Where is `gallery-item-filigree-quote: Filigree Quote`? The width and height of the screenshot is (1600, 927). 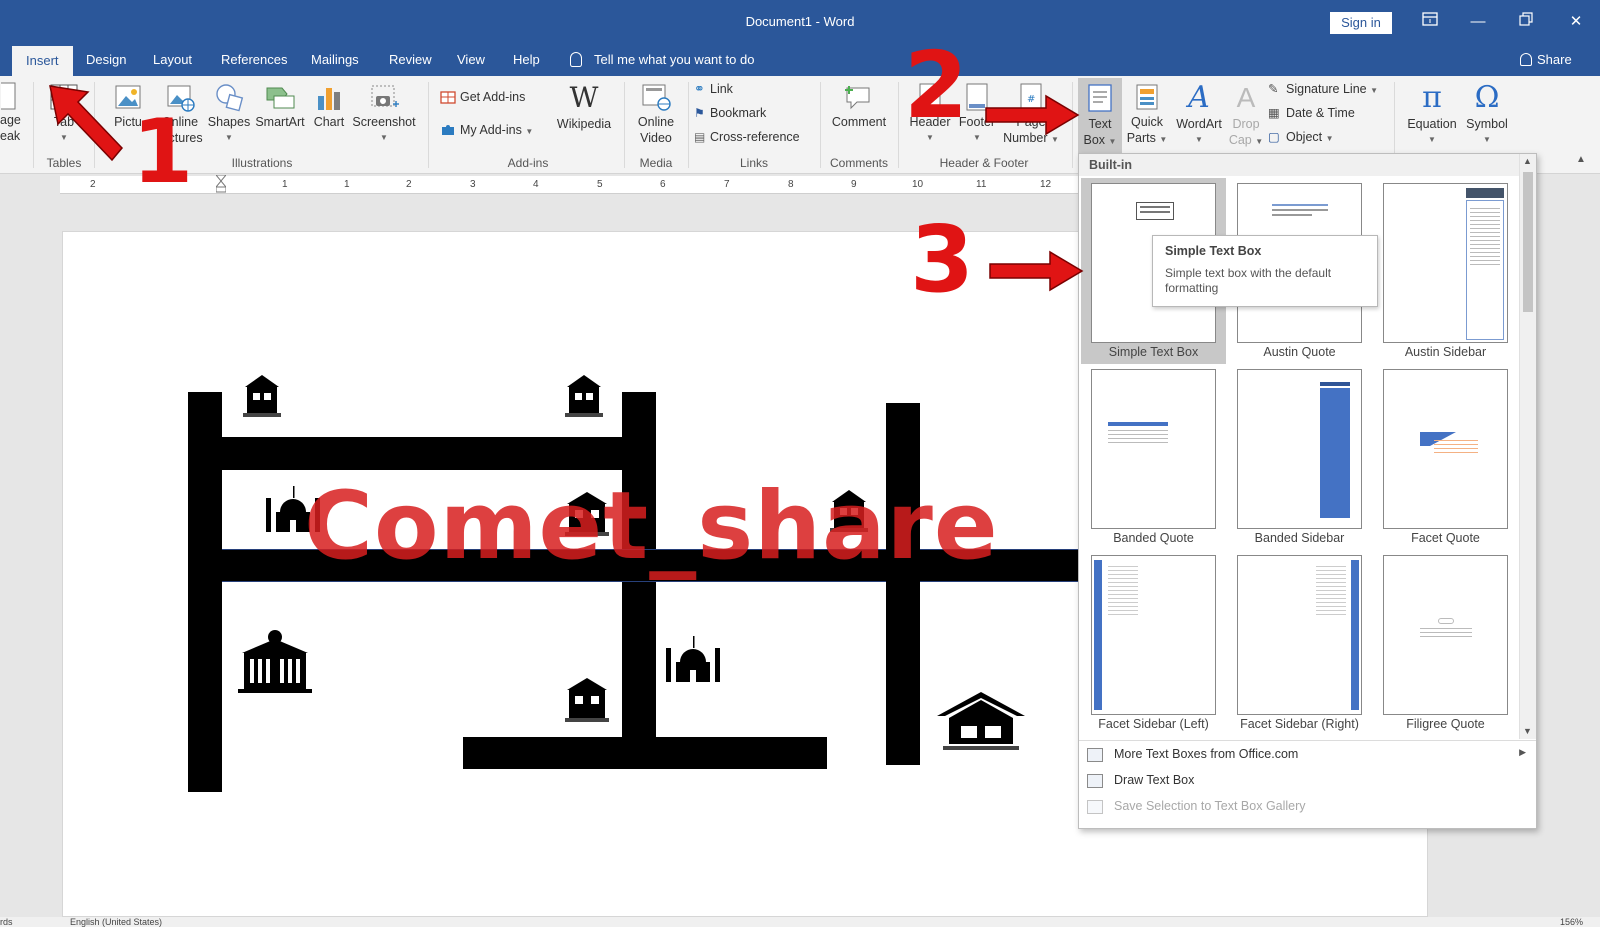
gallery-item-filigree-quote: Filigree Quote is located at coordinates (1445, 643).